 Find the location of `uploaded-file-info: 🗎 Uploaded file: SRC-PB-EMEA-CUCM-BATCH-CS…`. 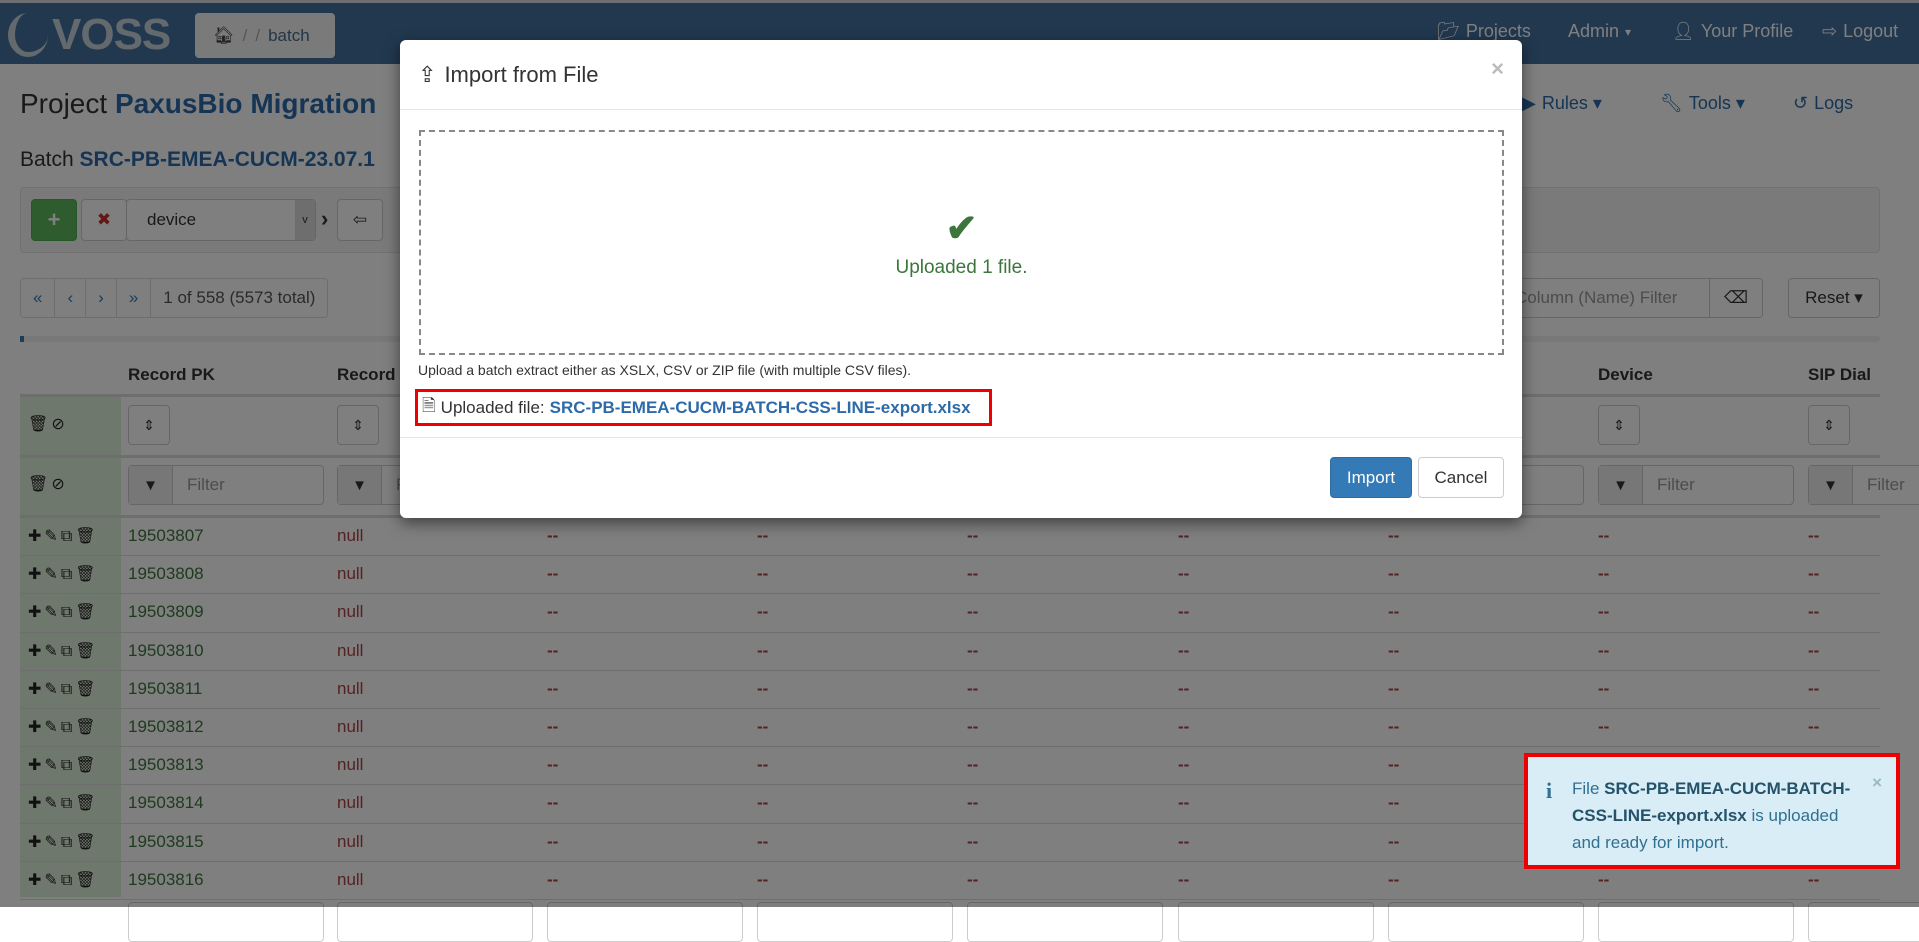

uploaded-file-info: 🗎 Uploaded file: SRC-PB-EMEA-CUCM-BATCH-CS… is located at coordinates (703, 407).